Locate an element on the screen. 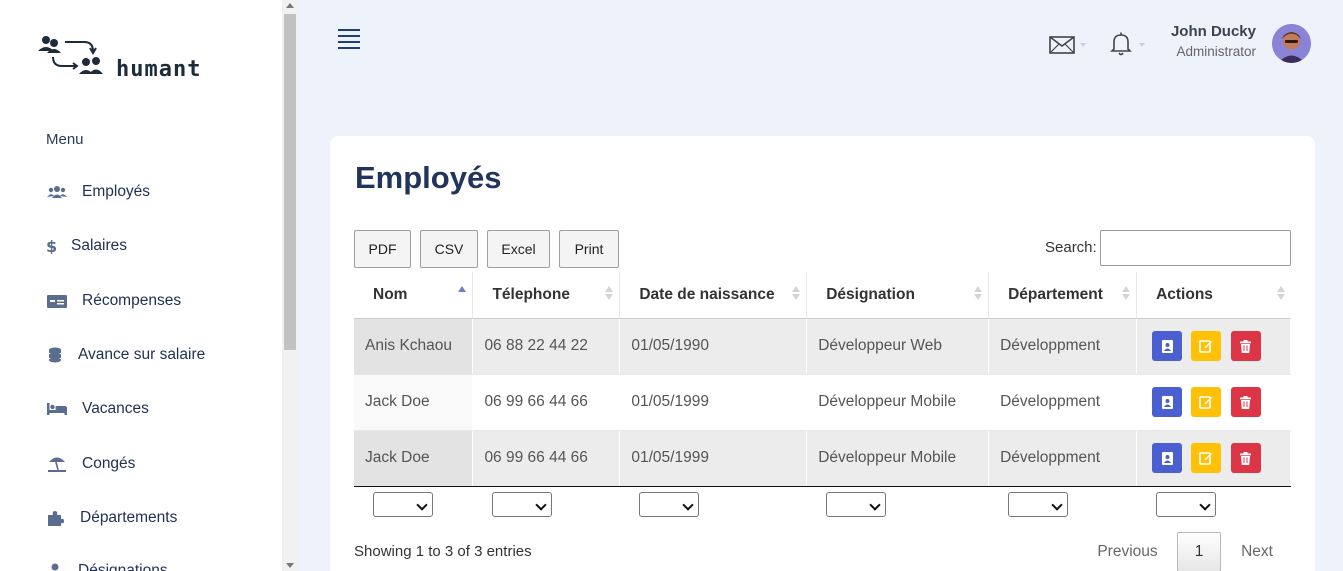 This screenshot has height=571, width=1343. sidebar-item-label: Salaires is located at coordinates (99, 245).